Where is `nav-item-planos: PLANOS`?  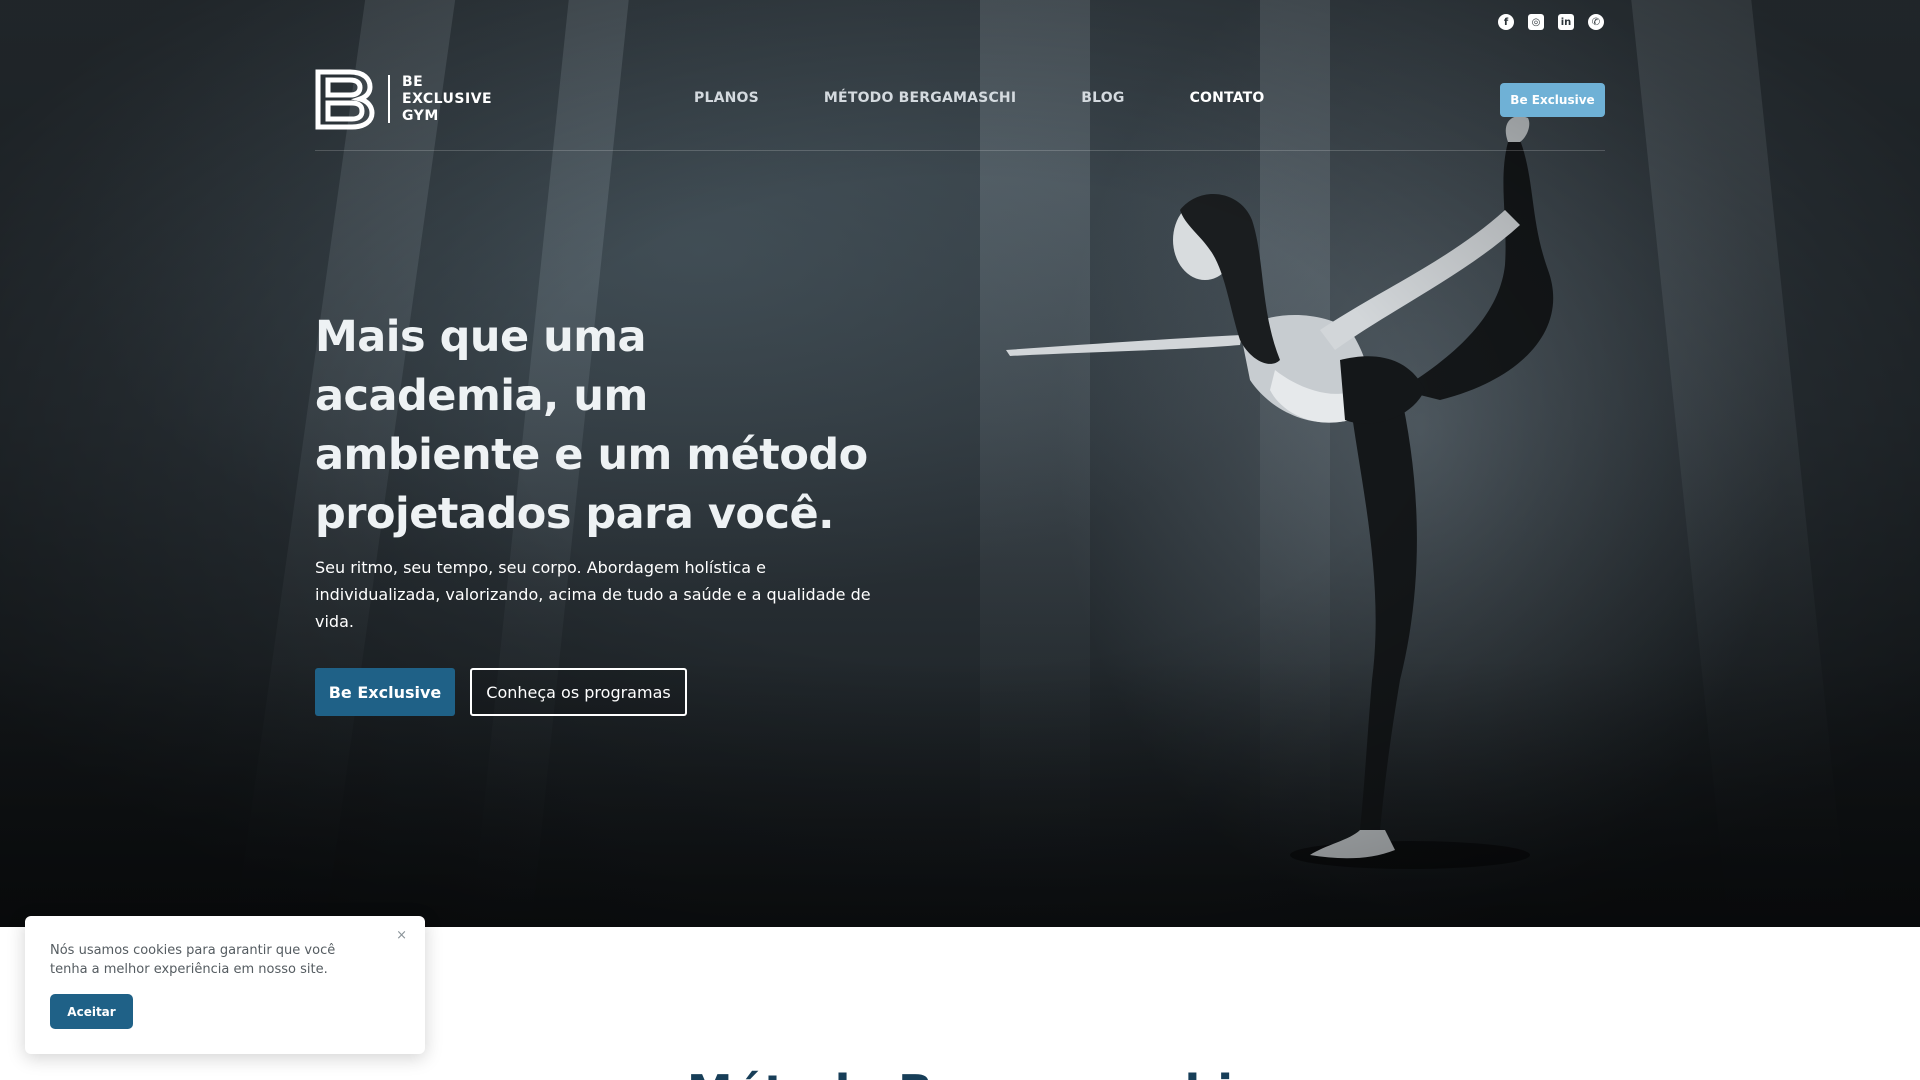
nav-item-planos: PLANOS is located at coordinates (726, 98).